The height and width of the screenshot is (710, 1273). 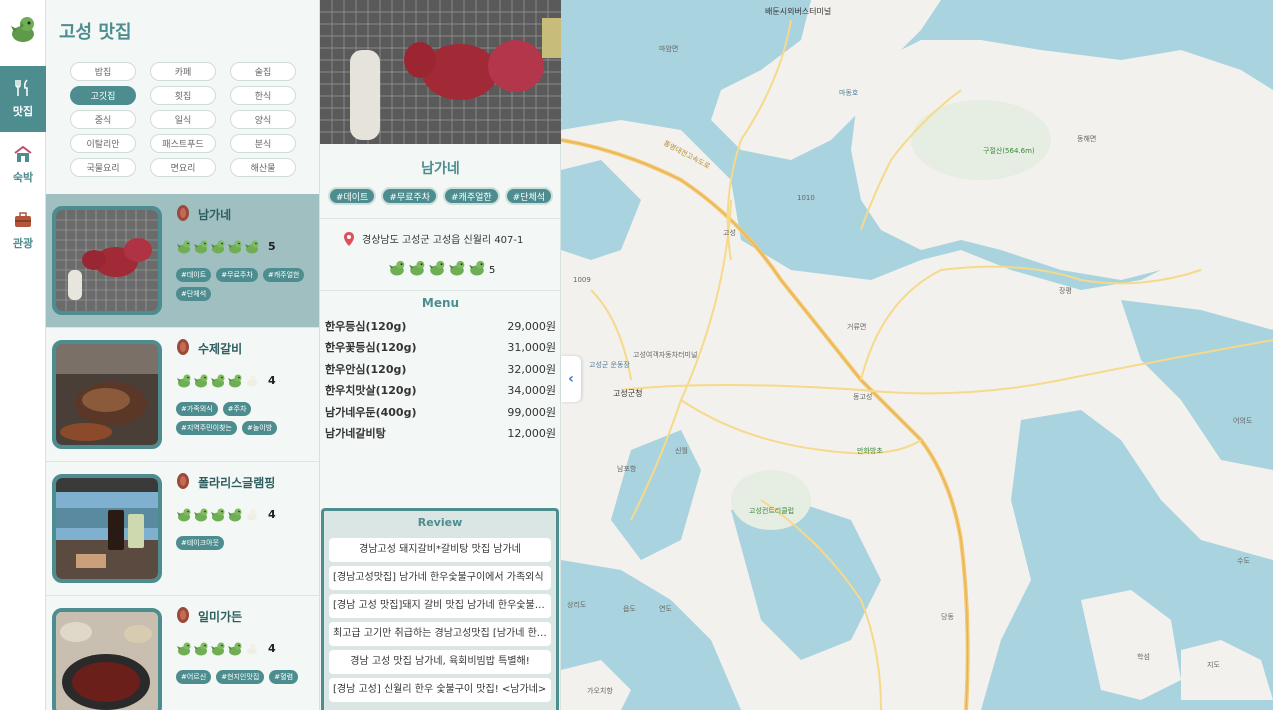 What do you see at coordinates (582, 280) in the screenshot?
I see `map-label: 1009` at bounding box center [582, 280].